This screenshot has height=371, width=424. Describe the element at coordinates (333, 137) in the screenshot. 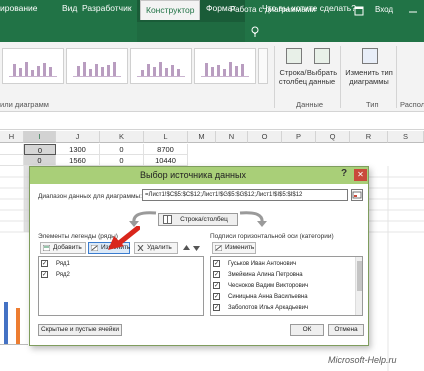

I see `col-header-q: Q` at that location.